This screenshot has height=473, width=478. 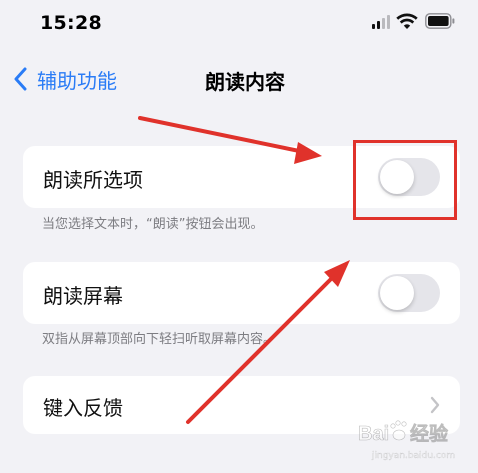 I want to click on speak-selection-label: 朗读所选项, so click(x=93, y=180).